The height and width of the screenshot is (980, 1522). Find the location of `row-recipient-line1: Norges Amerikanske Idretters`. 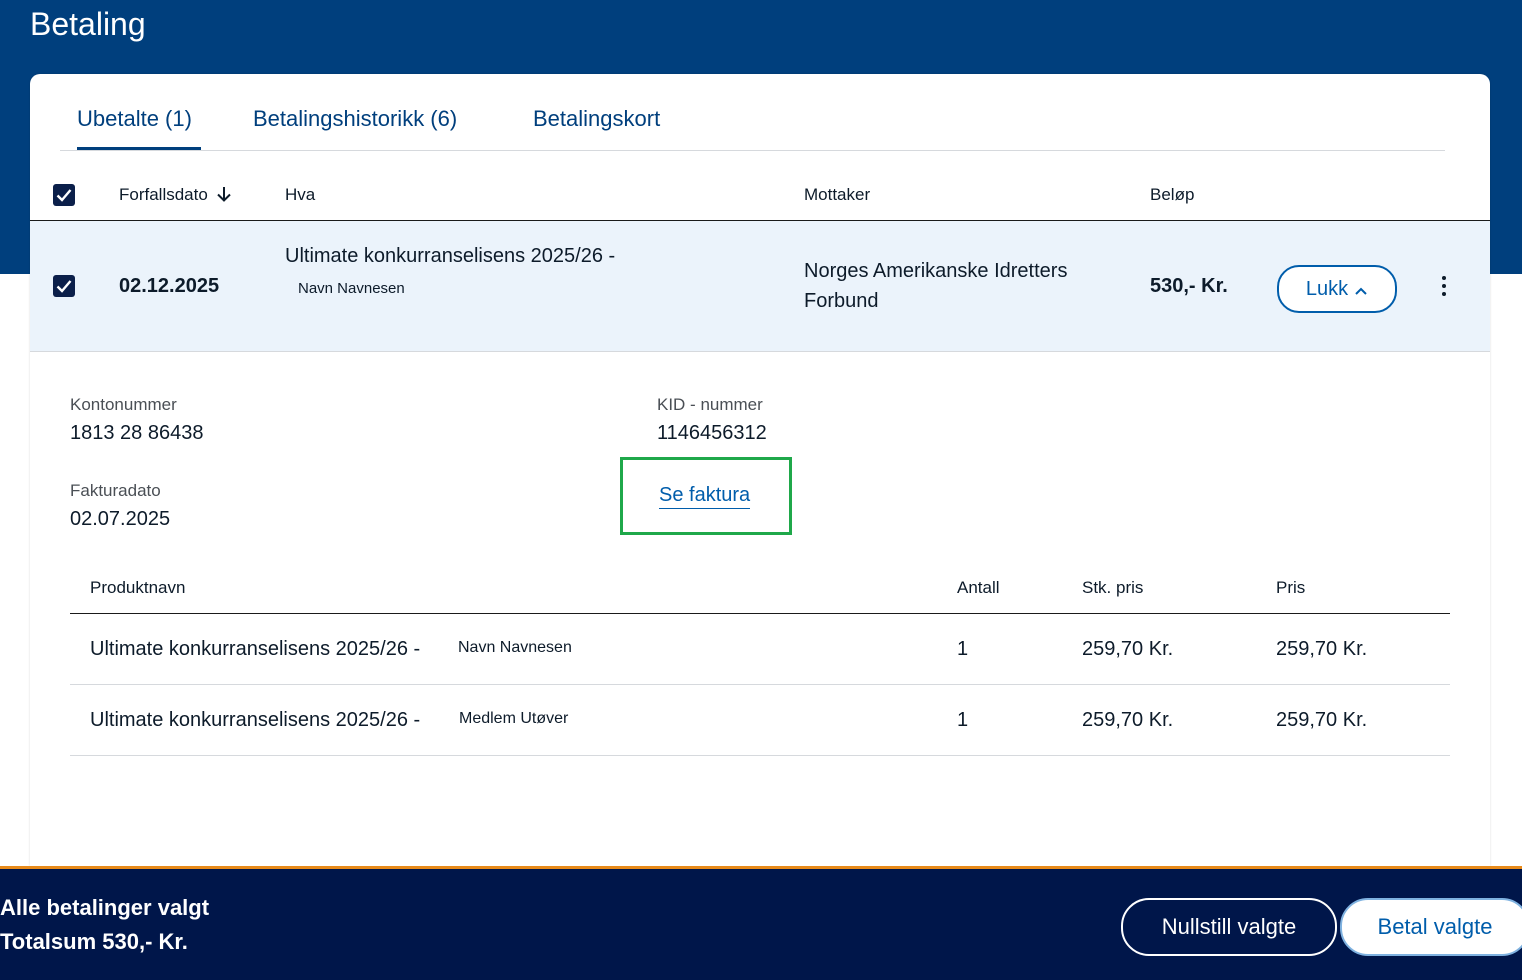

row-recipient-line1: Norges Amerikanske Idretters is located at coordinates (936, 271).